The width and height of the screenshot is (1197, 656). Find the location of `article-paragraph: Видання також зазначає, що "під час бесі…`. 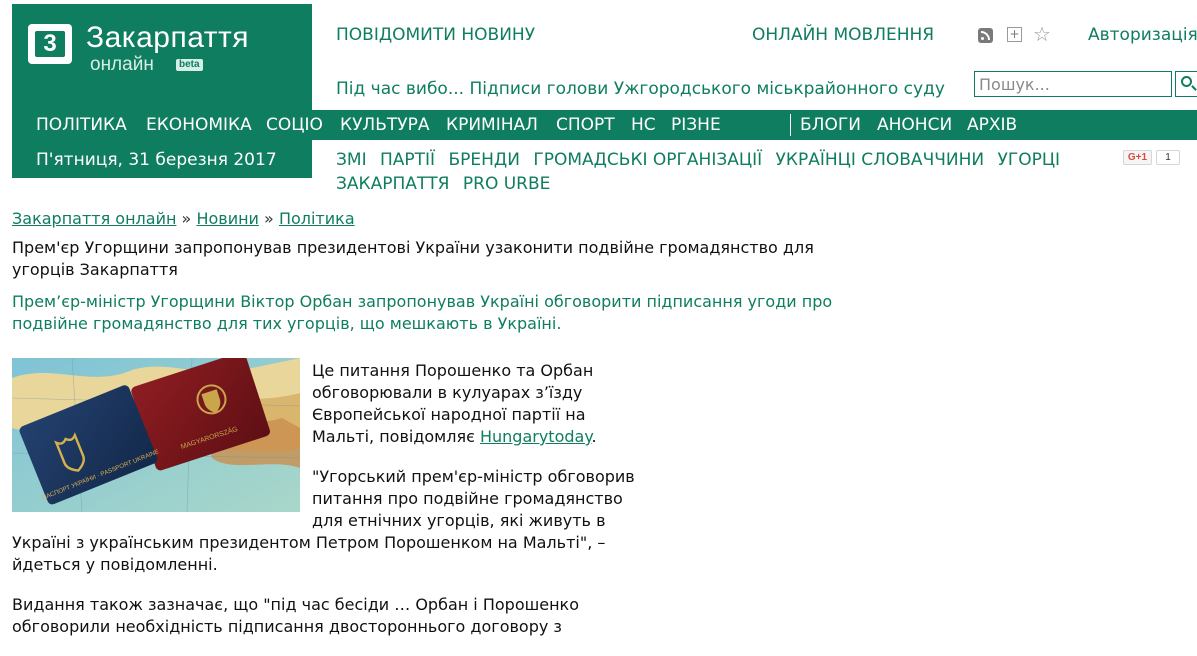

article-paragraph: Видання також зазначає, що "під час бесі… is located at coordinates (295, 615).